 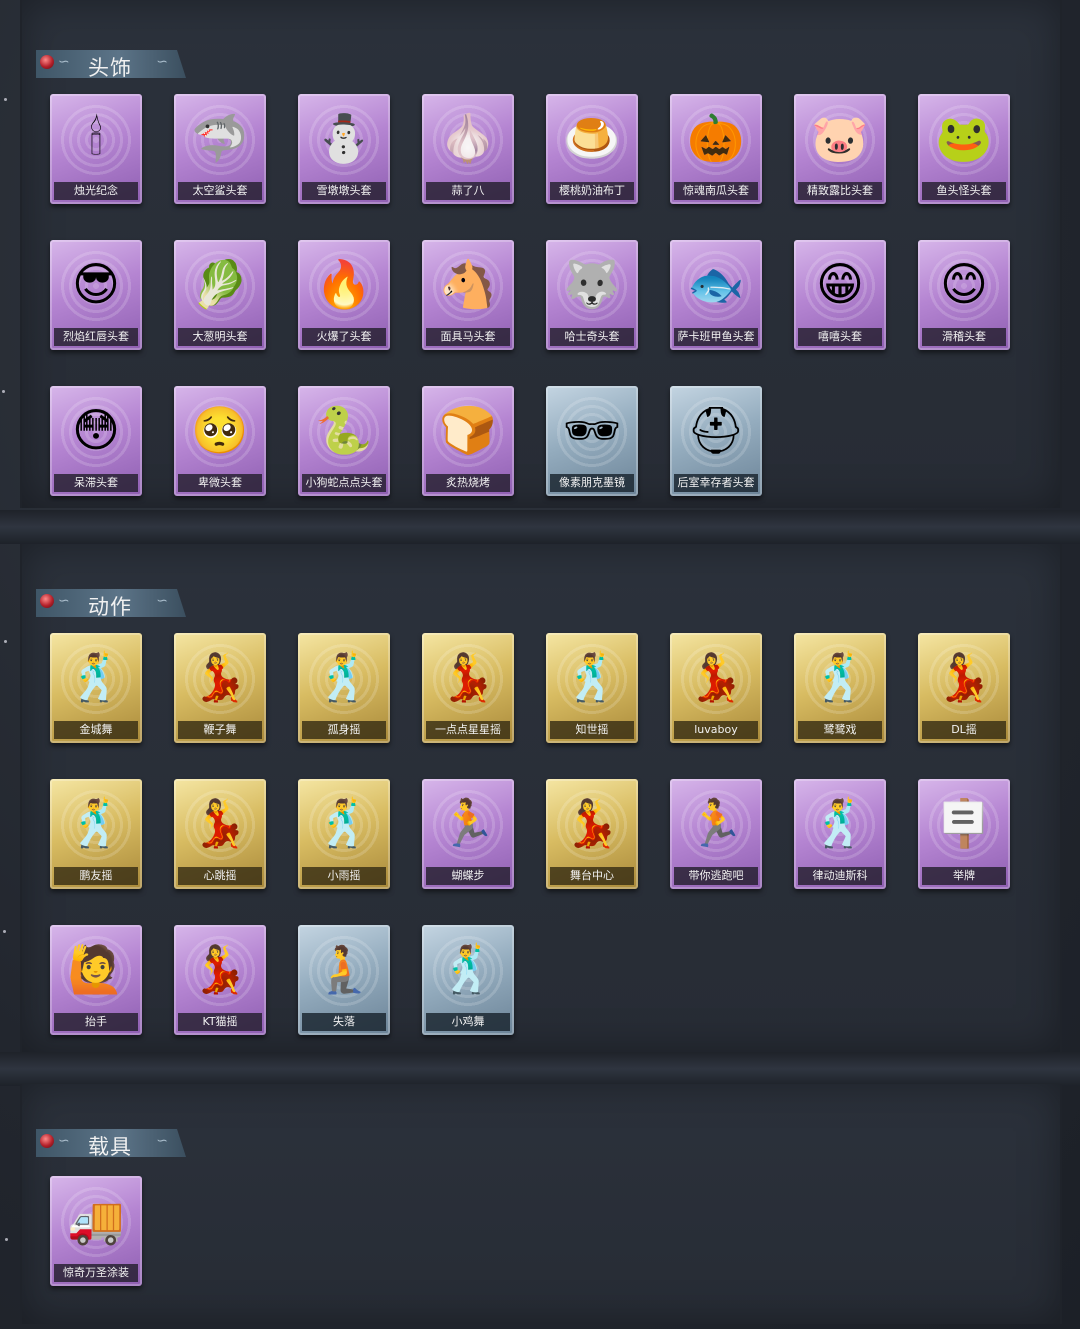 I want to click on item-card: 💃 luvaboy, so click(x=716, y=688).